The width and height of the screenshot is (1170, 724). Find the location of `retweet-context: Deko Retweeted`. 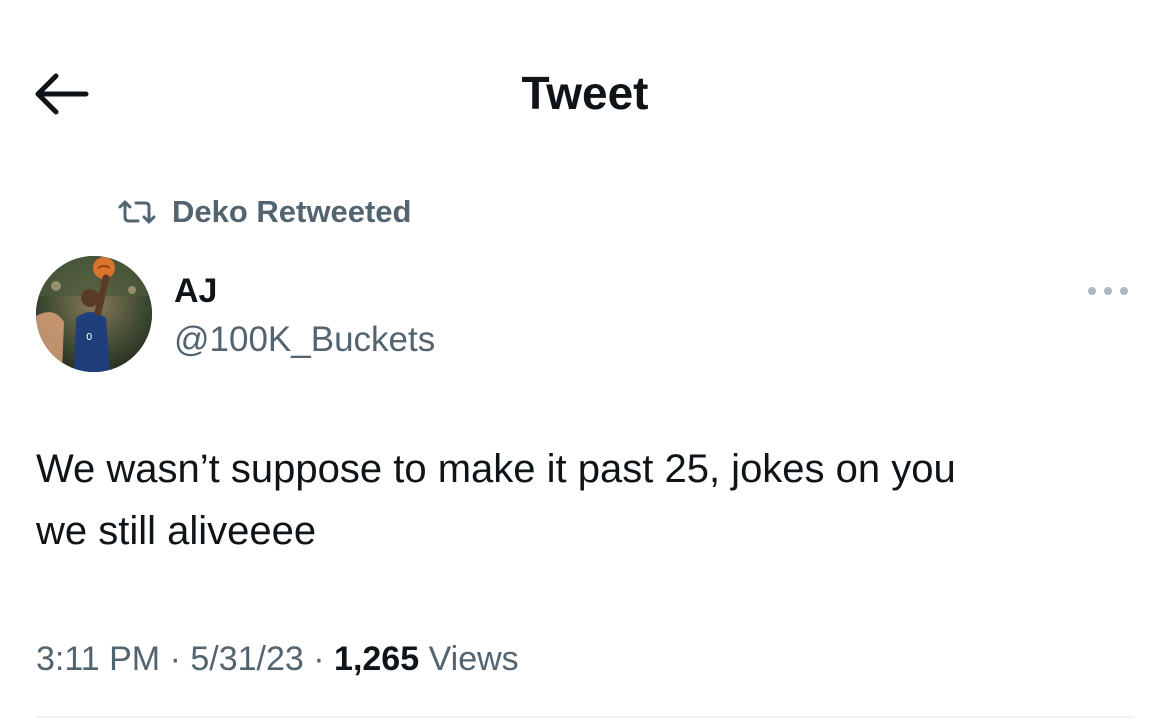

retweet-context: Deko Retweeted is located at coordinates (263, 212).